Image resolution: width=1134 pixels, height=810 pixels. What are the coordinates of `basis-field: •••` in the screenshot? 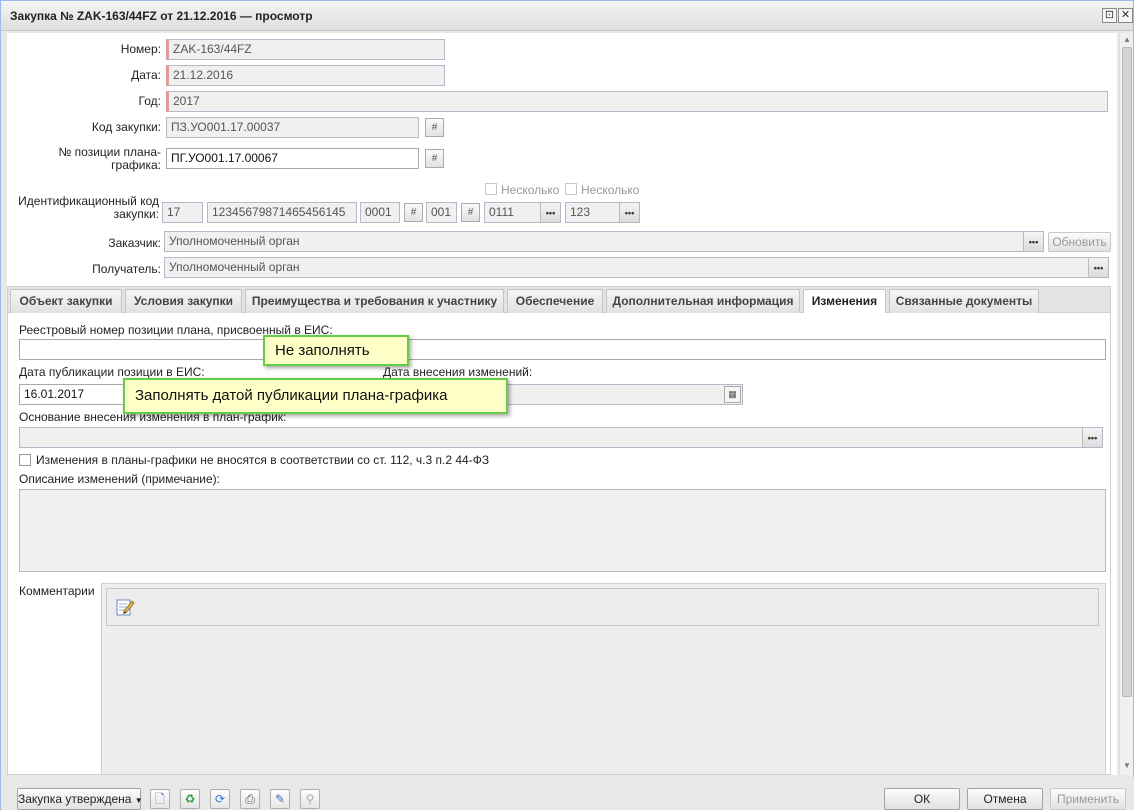 It's located at (561, 437).